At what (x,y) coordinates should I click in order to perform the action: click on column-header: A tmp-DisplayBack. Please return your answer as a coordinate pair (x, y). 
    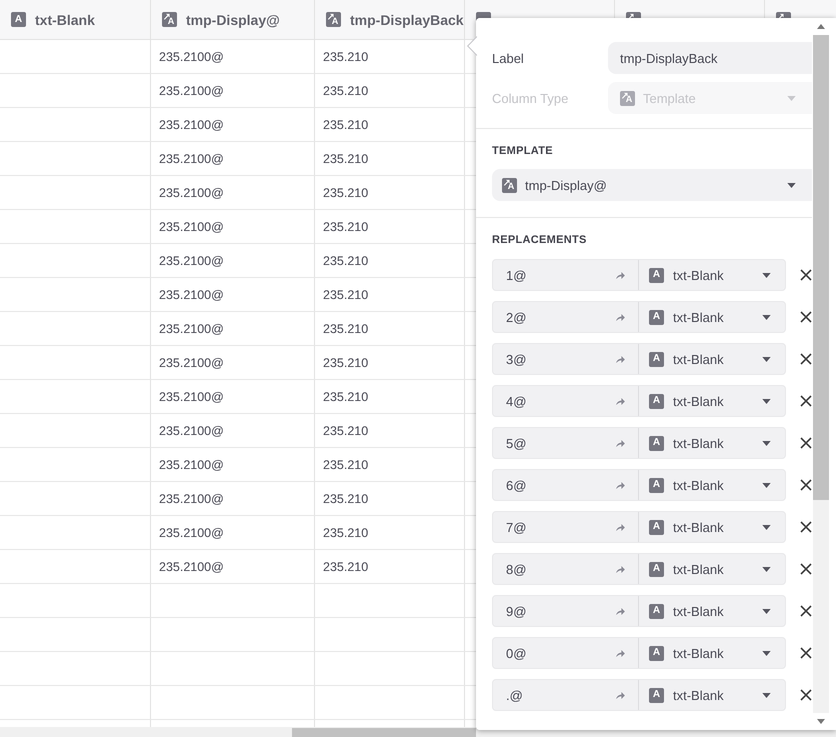
    Looking at the image, I should click on (390, 19).